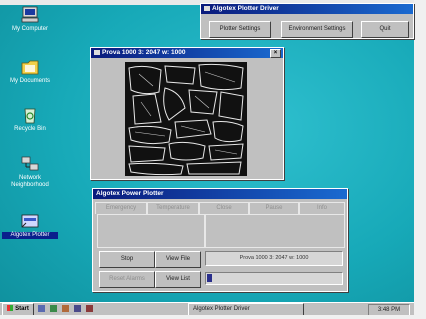  What do you see at coordinates (30, 115) in the screenshot?
I see `recycle-bin-icon` at bounding box center [30, 115].